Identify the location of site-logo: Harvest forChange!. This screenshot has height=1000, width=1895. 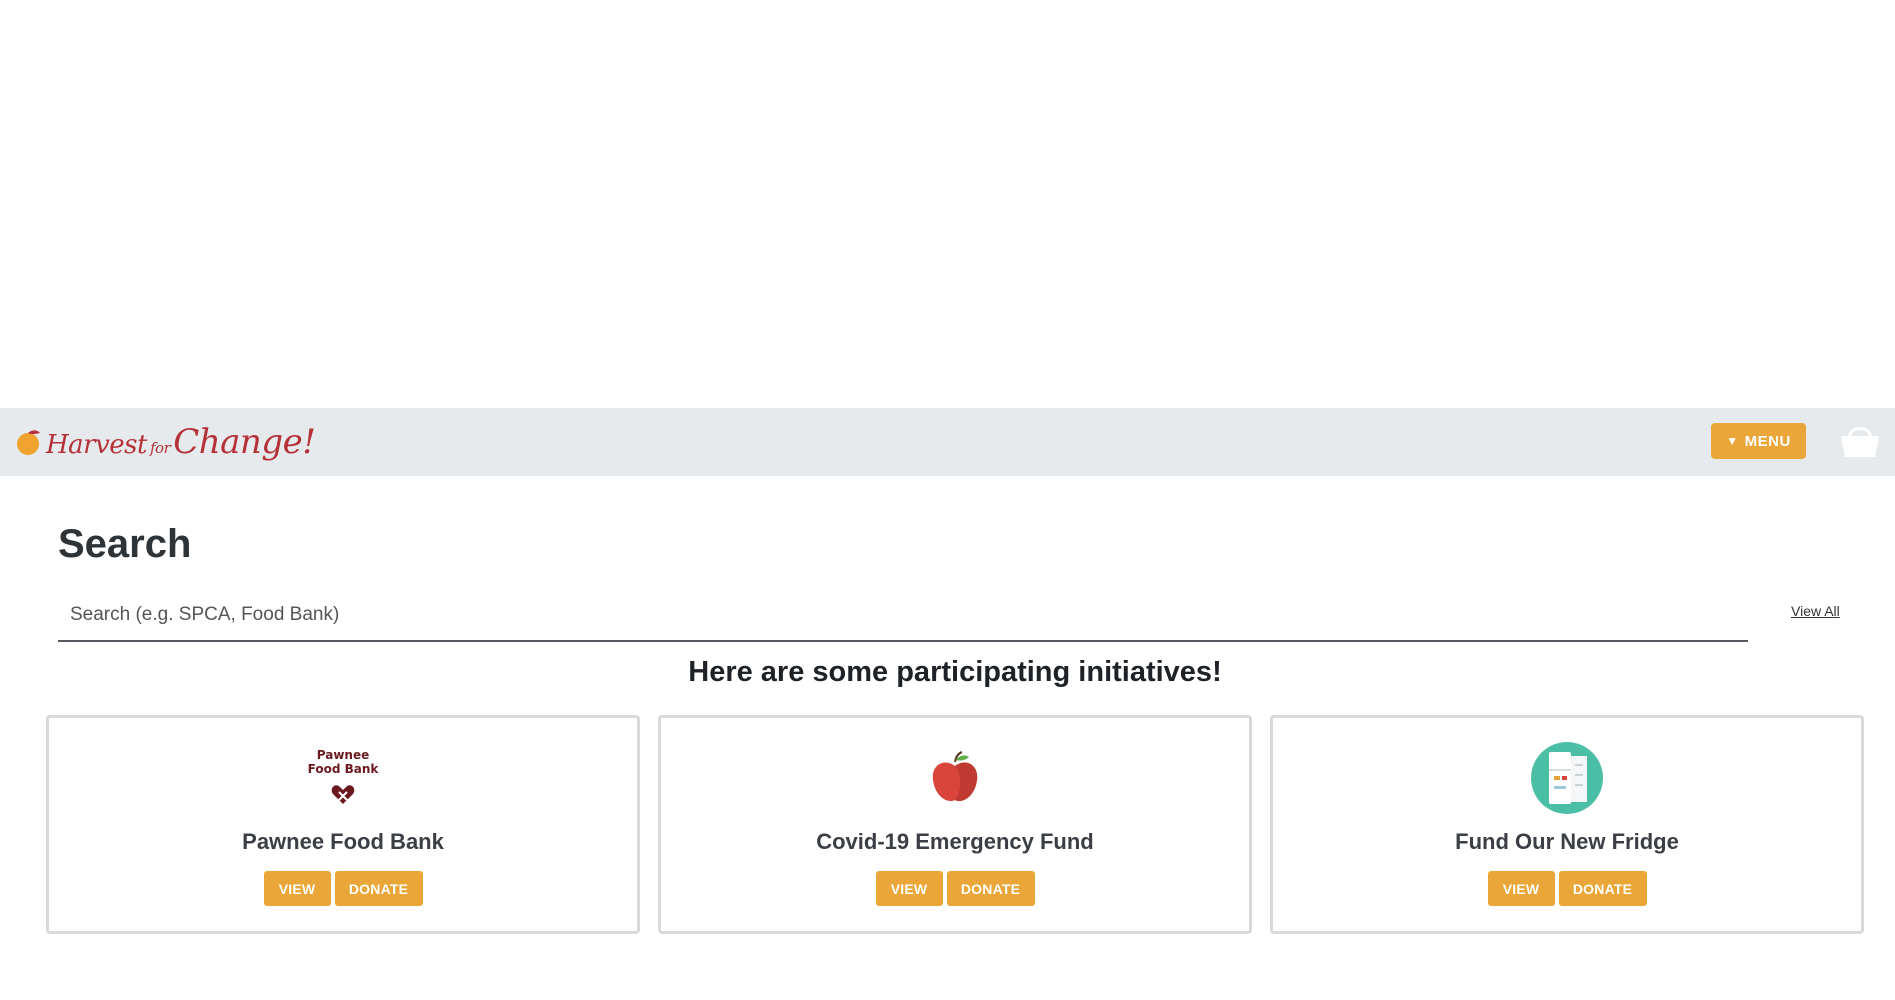
(165, 442).